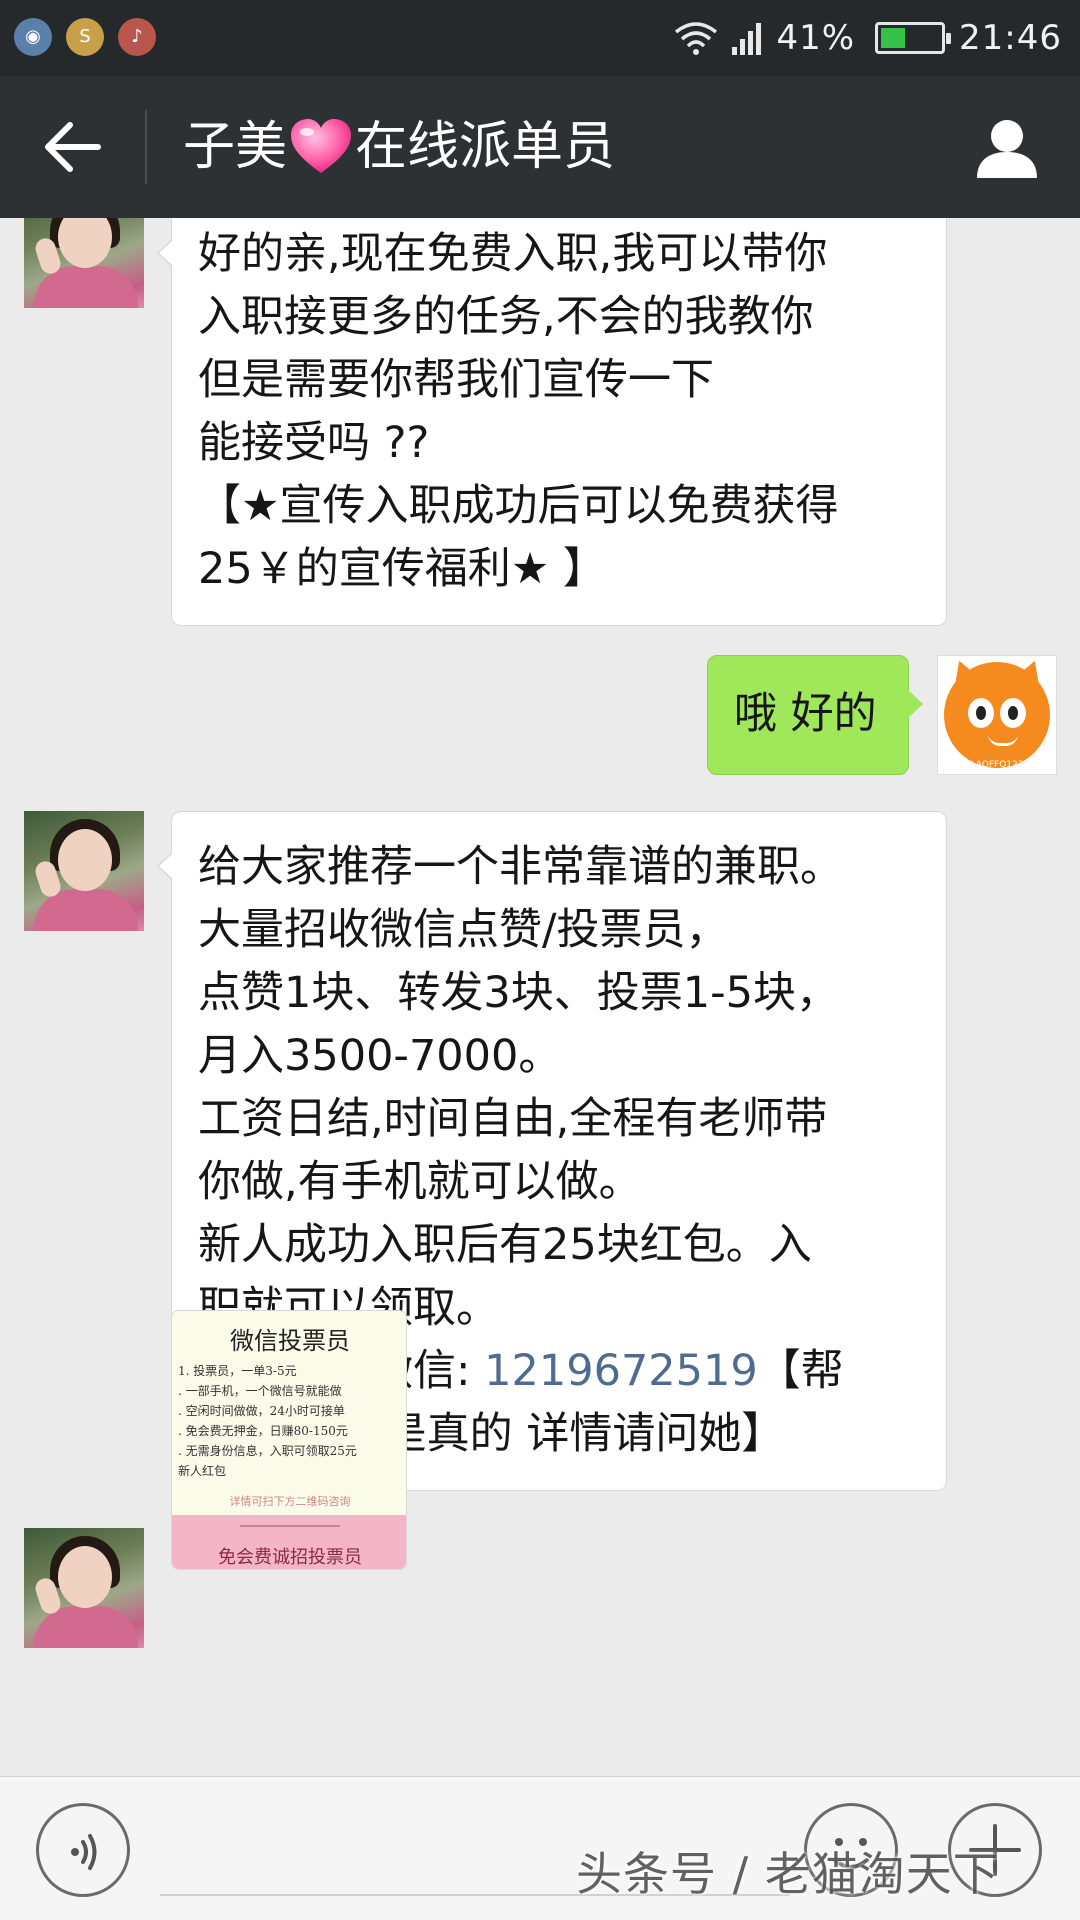 This screenshot has width=1080, height=1920. What do you see at coordinates (260, 1391) in the screenshot?
I see `poster-item: . 一部手机，一个微信号就能做` at bounding box center [260, 1391].